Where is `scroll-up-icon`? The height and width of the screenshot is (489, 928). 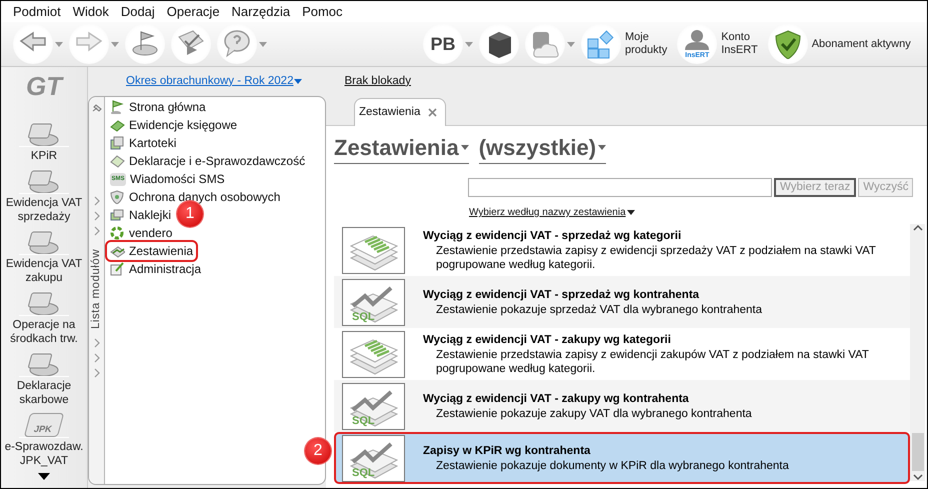 scroll-up-icon is located at coordinates (917, 228).